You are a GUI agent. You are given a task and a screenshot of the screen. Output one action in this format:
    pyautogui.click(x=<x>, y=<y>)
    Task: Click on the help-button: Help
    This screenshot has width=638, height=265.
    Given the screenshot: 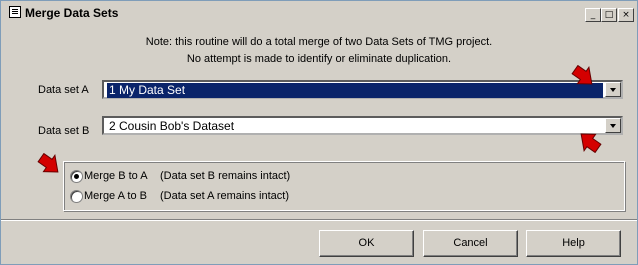 What is the action you would take?
    pyautogui.click(x=573, y=243)
    